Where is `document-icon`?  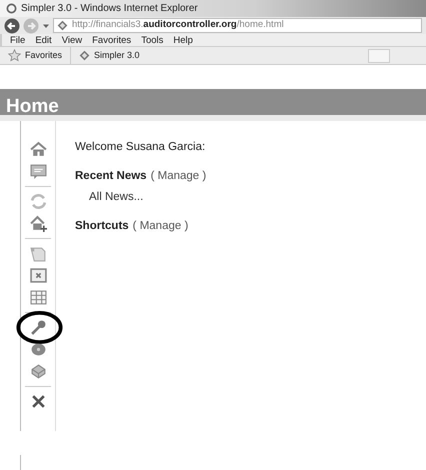 document-icon is located at coordinates (38, 253).